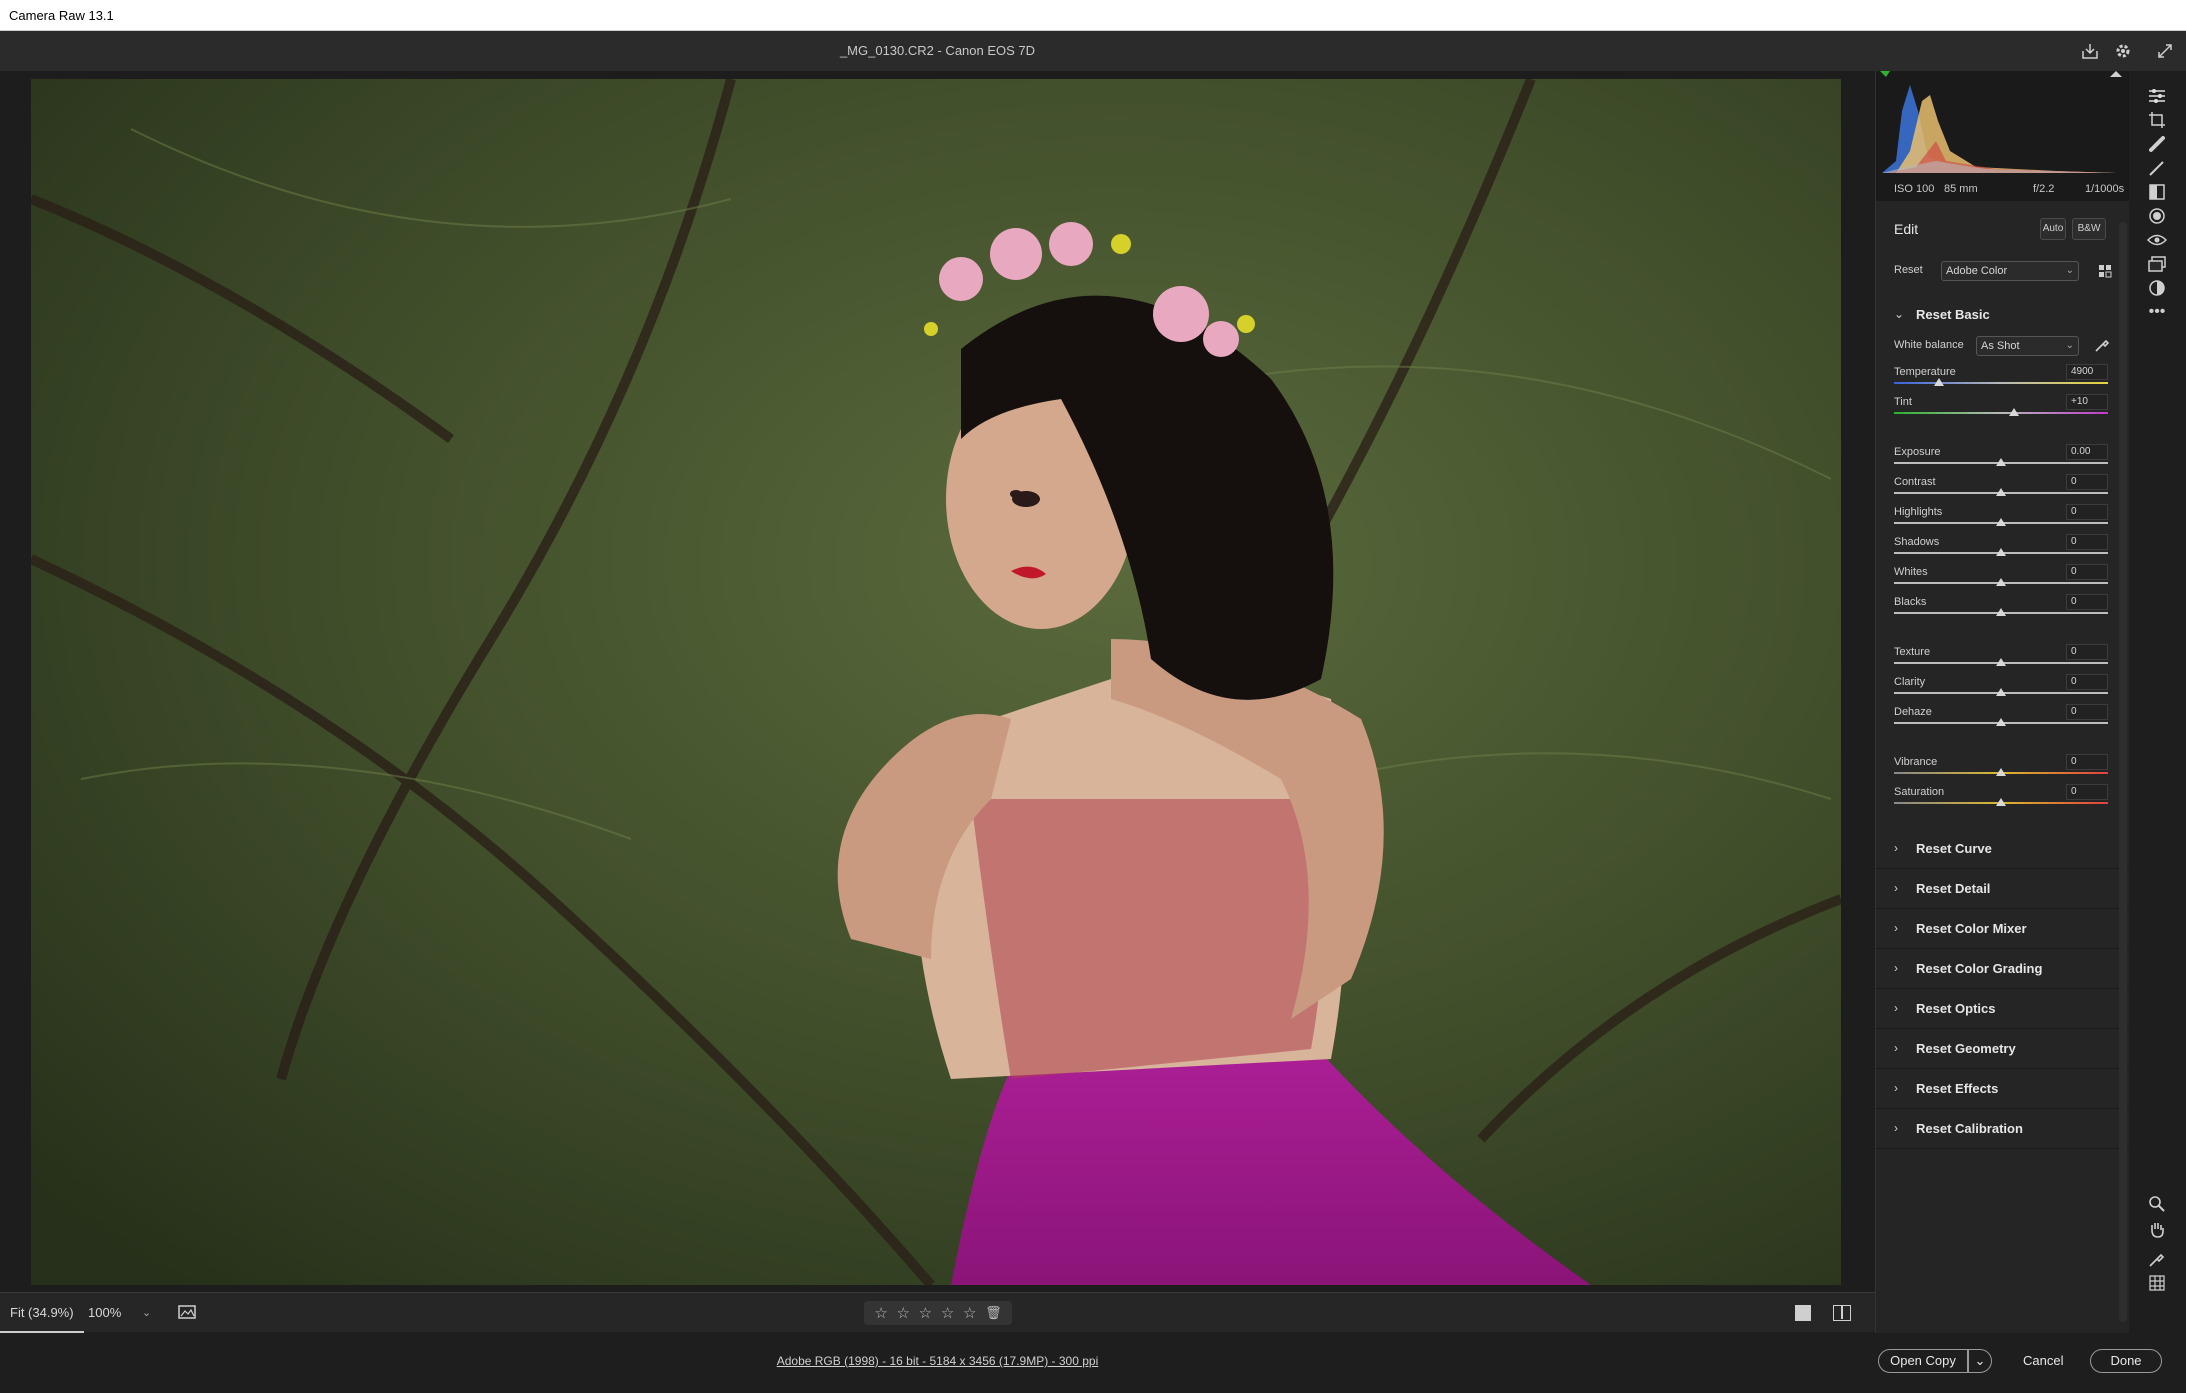 The width and height of the screenshot is (2186, 1393). I want to click on bw-button: B&W, so click(2089, 229).